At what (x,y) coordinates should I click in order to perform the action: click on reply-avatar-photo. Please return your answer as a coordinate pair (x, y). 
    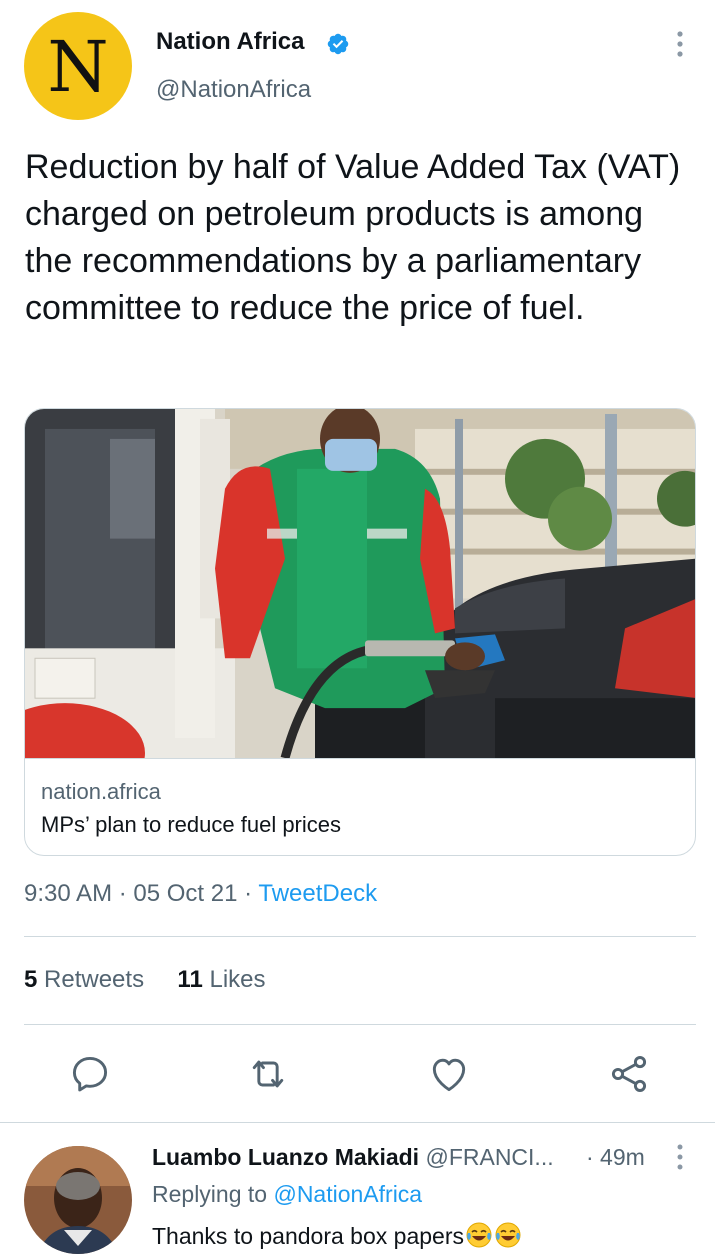
    Looking at the image, I should click on (78, 1200).